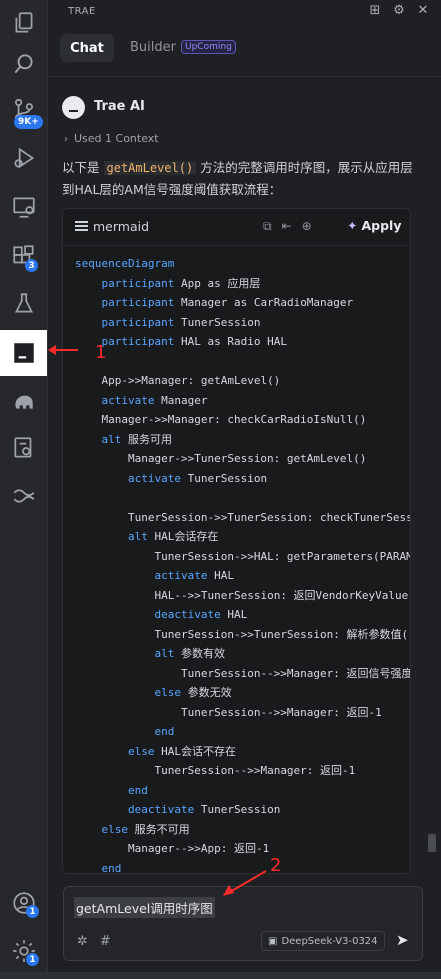  What do you see at coordinates (242, 264) in the screenshot?
I see `code-line: sequenceDiagram` at bounding box center [242, 264].